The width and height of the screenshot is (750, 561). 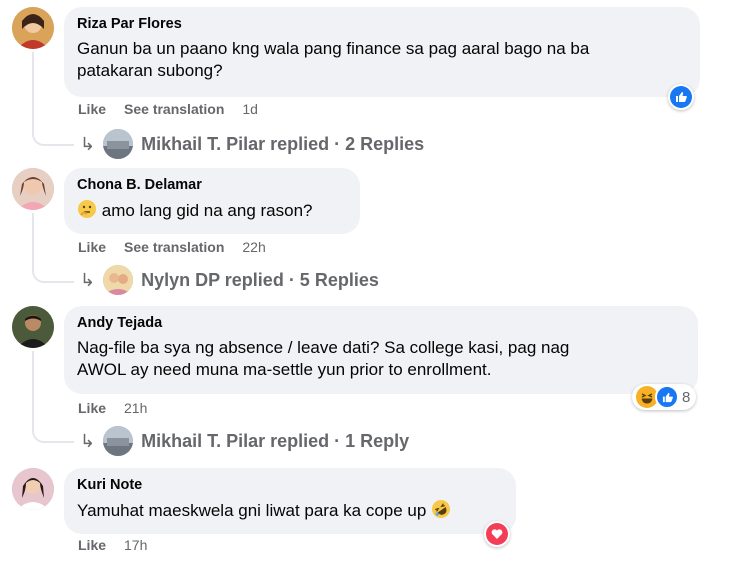 I want to click on comment-time: 21h, so click(x=135, y=408).